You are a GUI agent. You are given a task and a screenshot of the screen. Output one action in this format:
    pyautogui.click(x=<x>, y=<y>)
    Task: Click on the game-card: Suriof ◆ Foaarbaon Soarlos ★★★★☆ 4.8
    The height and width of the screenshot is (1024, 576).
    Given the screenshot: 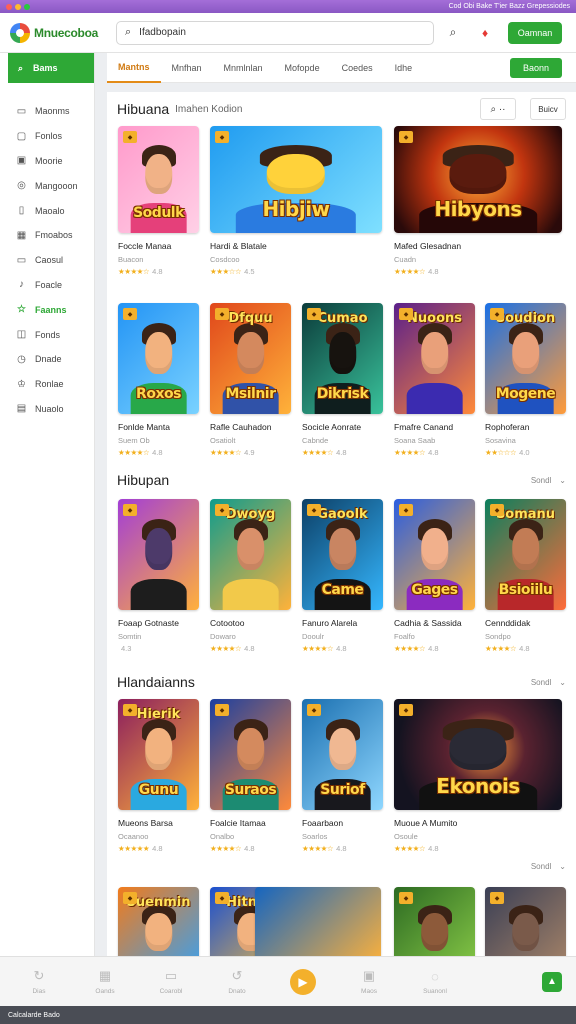 What is the action you would take?
    pyautogui.click(x=342, y=776)
    